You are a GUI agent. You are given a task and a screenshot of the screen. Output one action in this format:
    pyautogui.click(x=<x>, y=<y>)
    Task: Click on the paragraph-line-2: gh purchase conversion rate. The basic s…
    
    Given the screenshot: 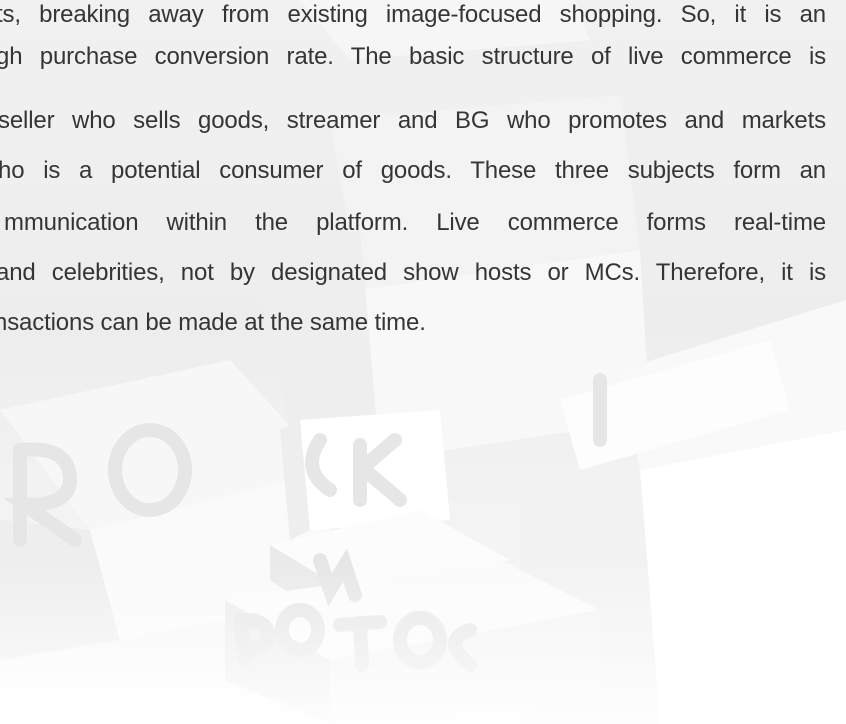 What is the action you would take?
    pyautogui.click(x=413, y=56)
    